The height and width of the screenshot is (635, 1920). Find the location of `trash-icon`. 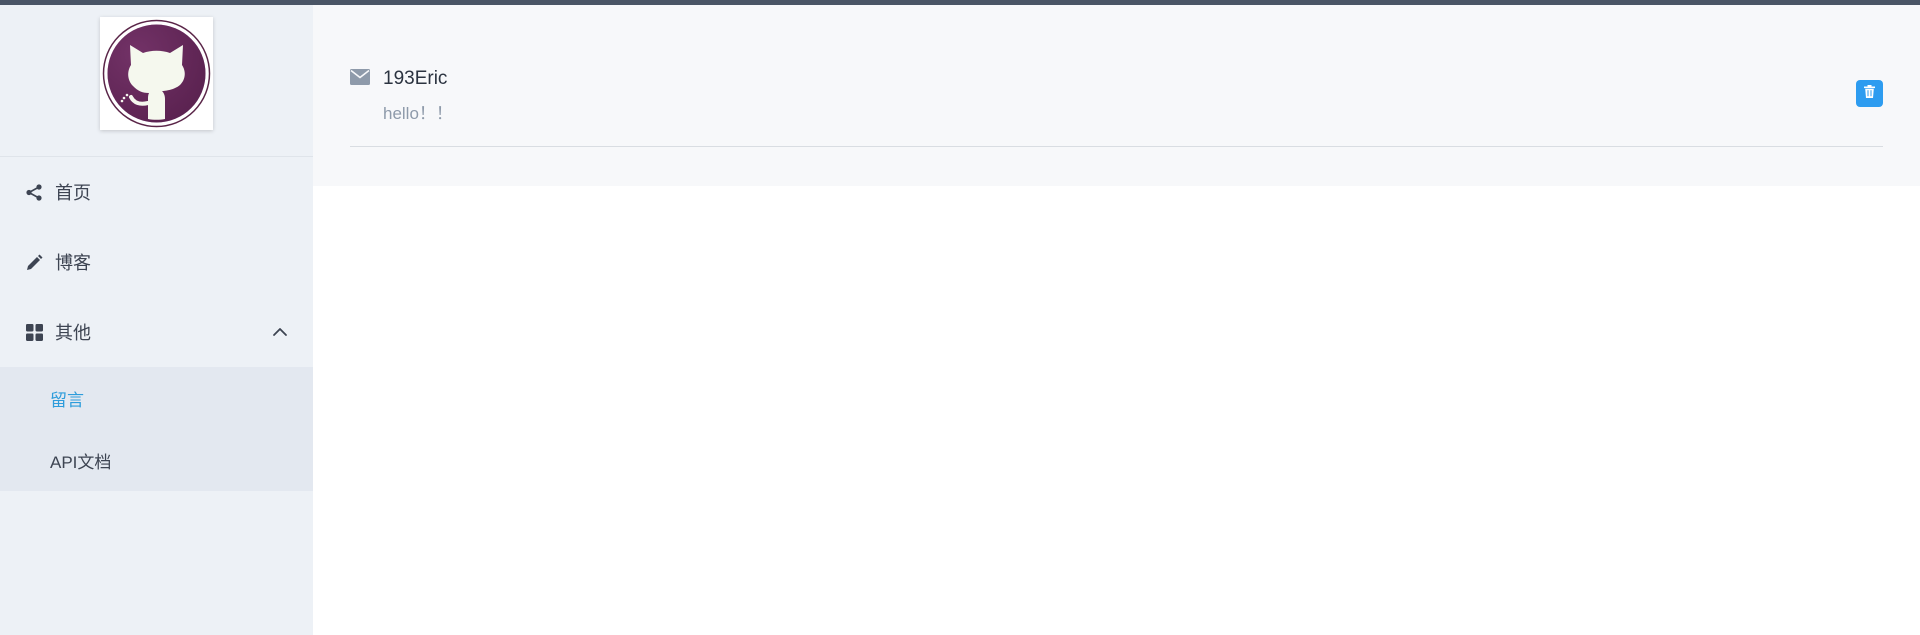

trash-icon is located at coordinates (1869, 93).